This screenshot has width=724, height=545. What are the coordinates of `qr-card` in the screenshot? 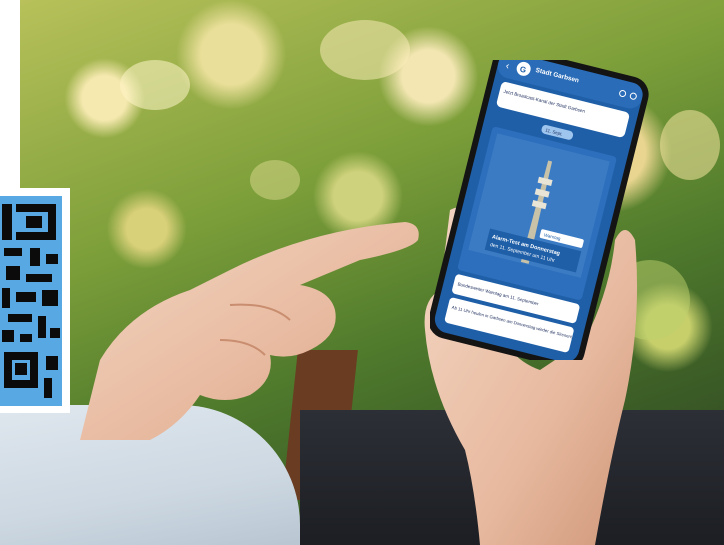 It's located at (35, 300).